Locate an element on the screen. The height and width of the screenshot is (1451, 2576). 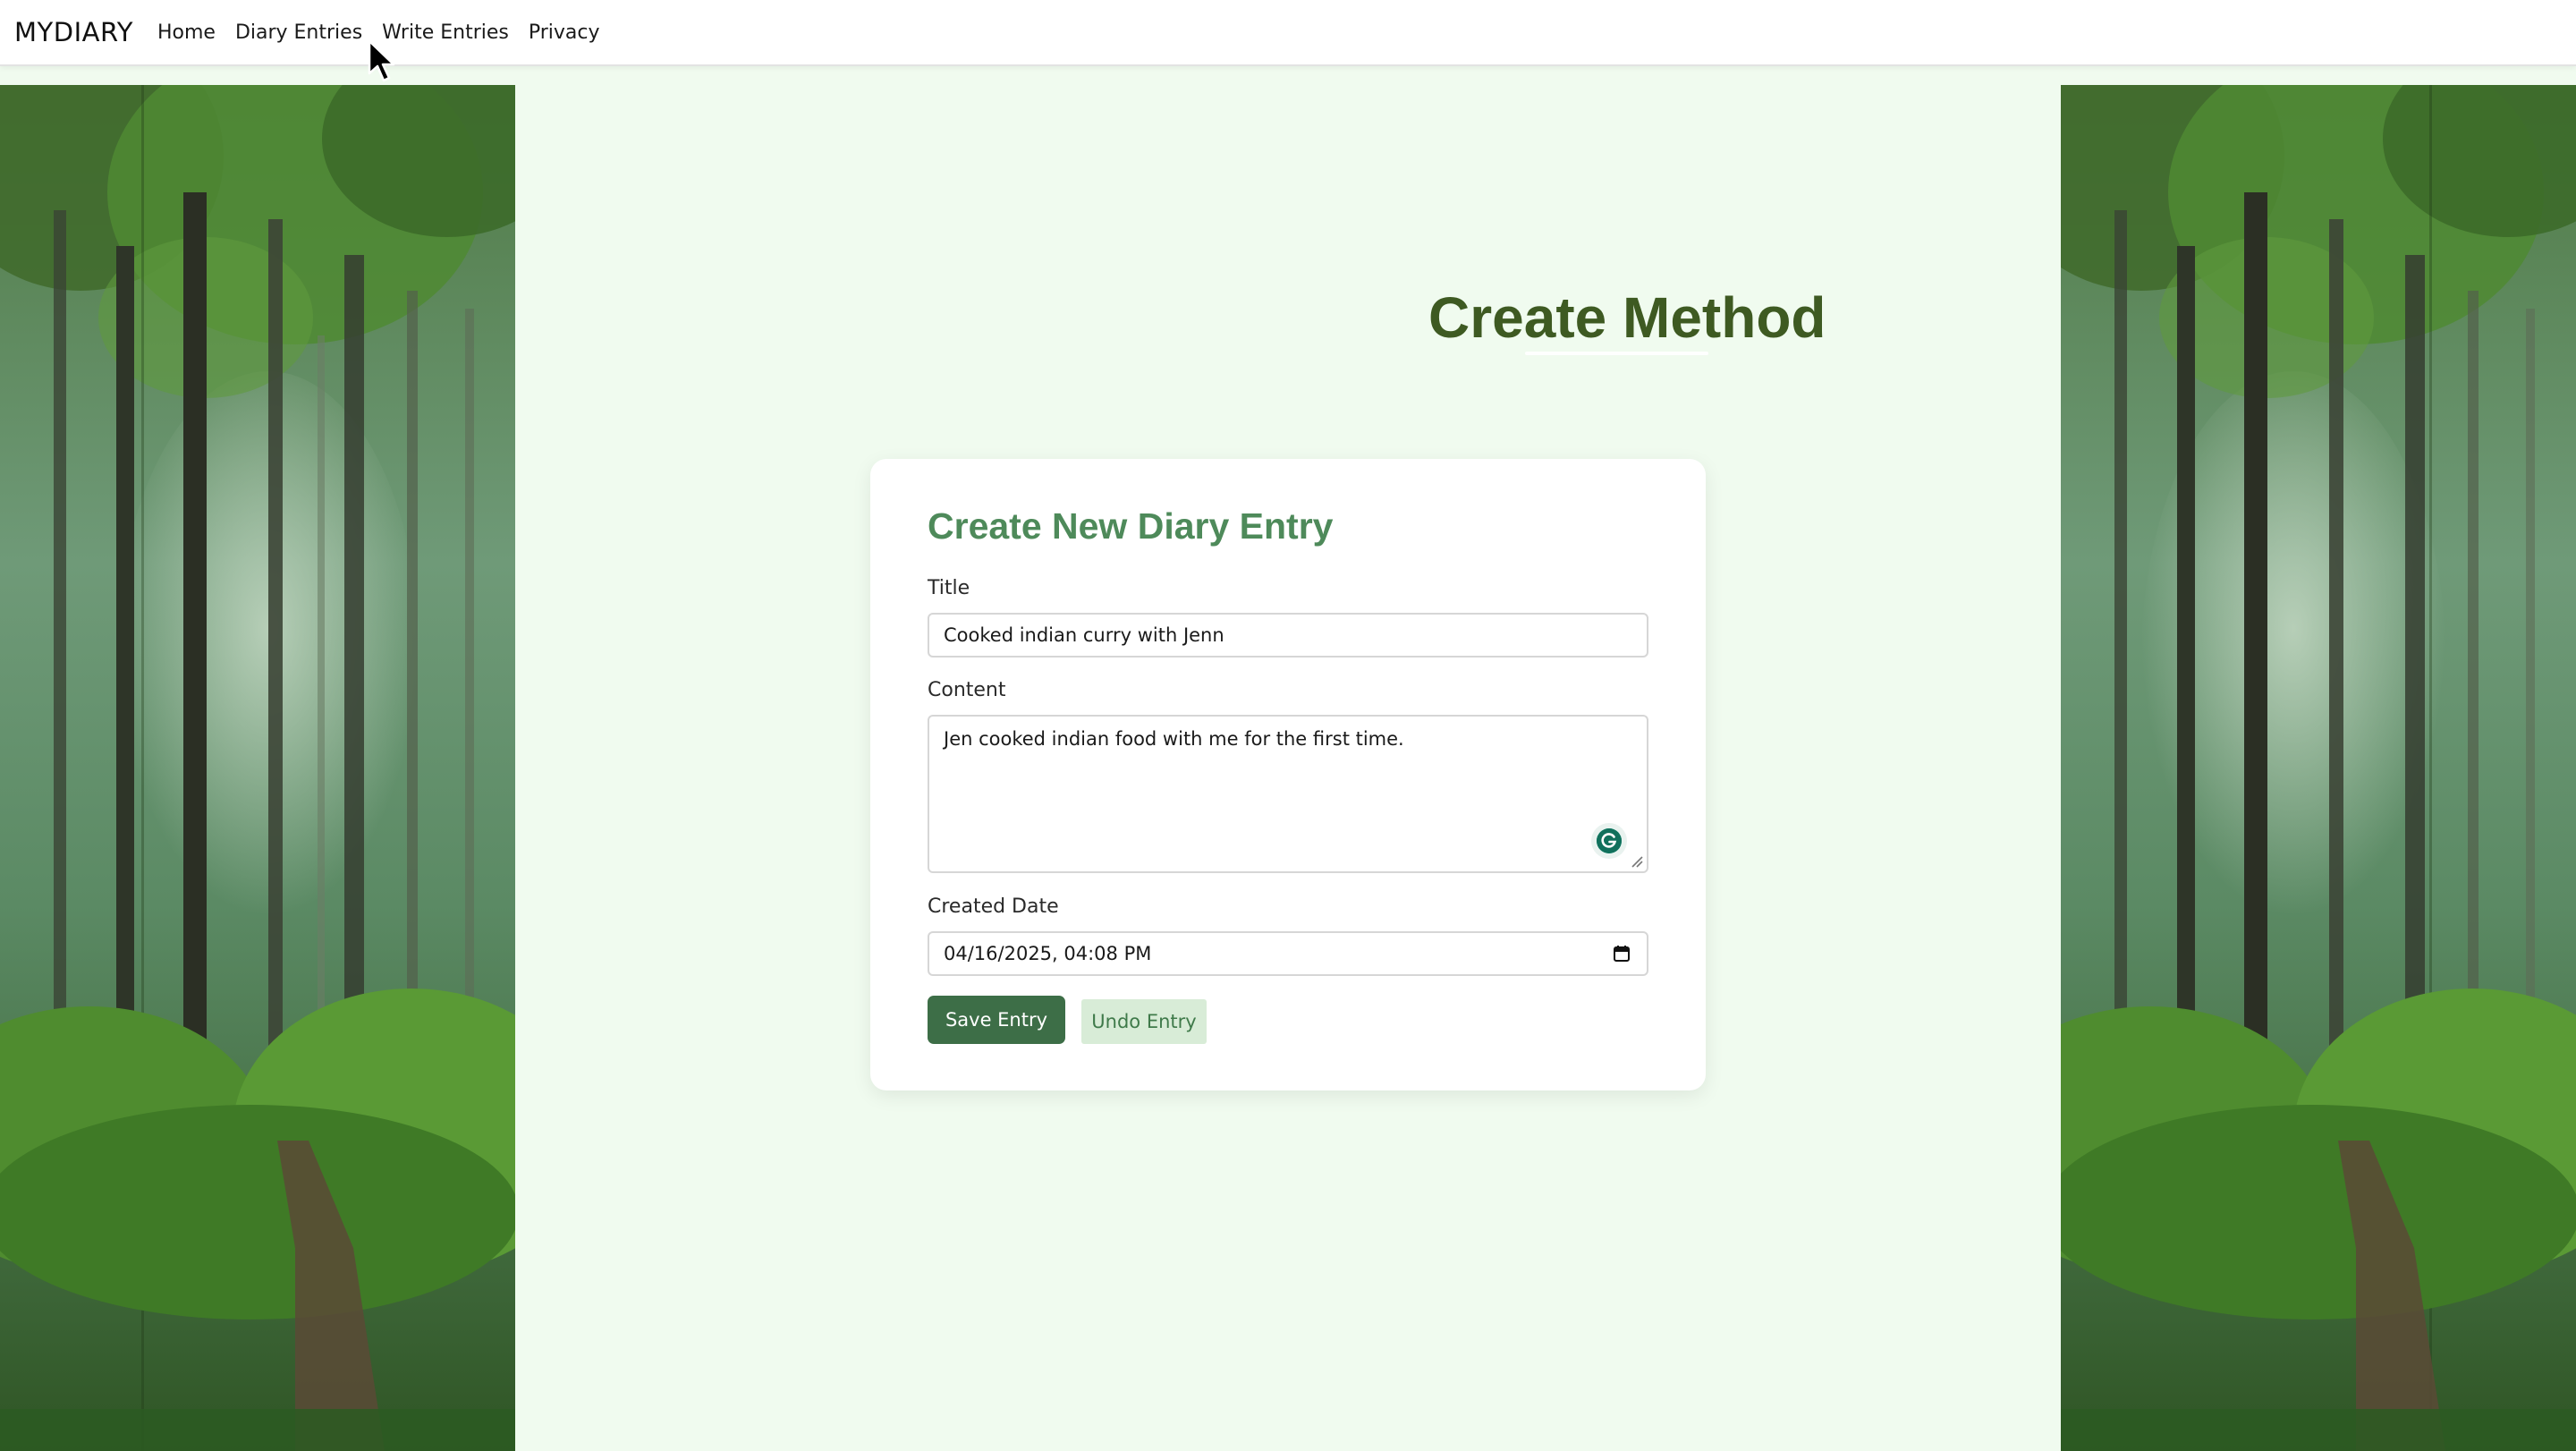
nav-link-privacy: Privacy is located at coordinates (564, 32).